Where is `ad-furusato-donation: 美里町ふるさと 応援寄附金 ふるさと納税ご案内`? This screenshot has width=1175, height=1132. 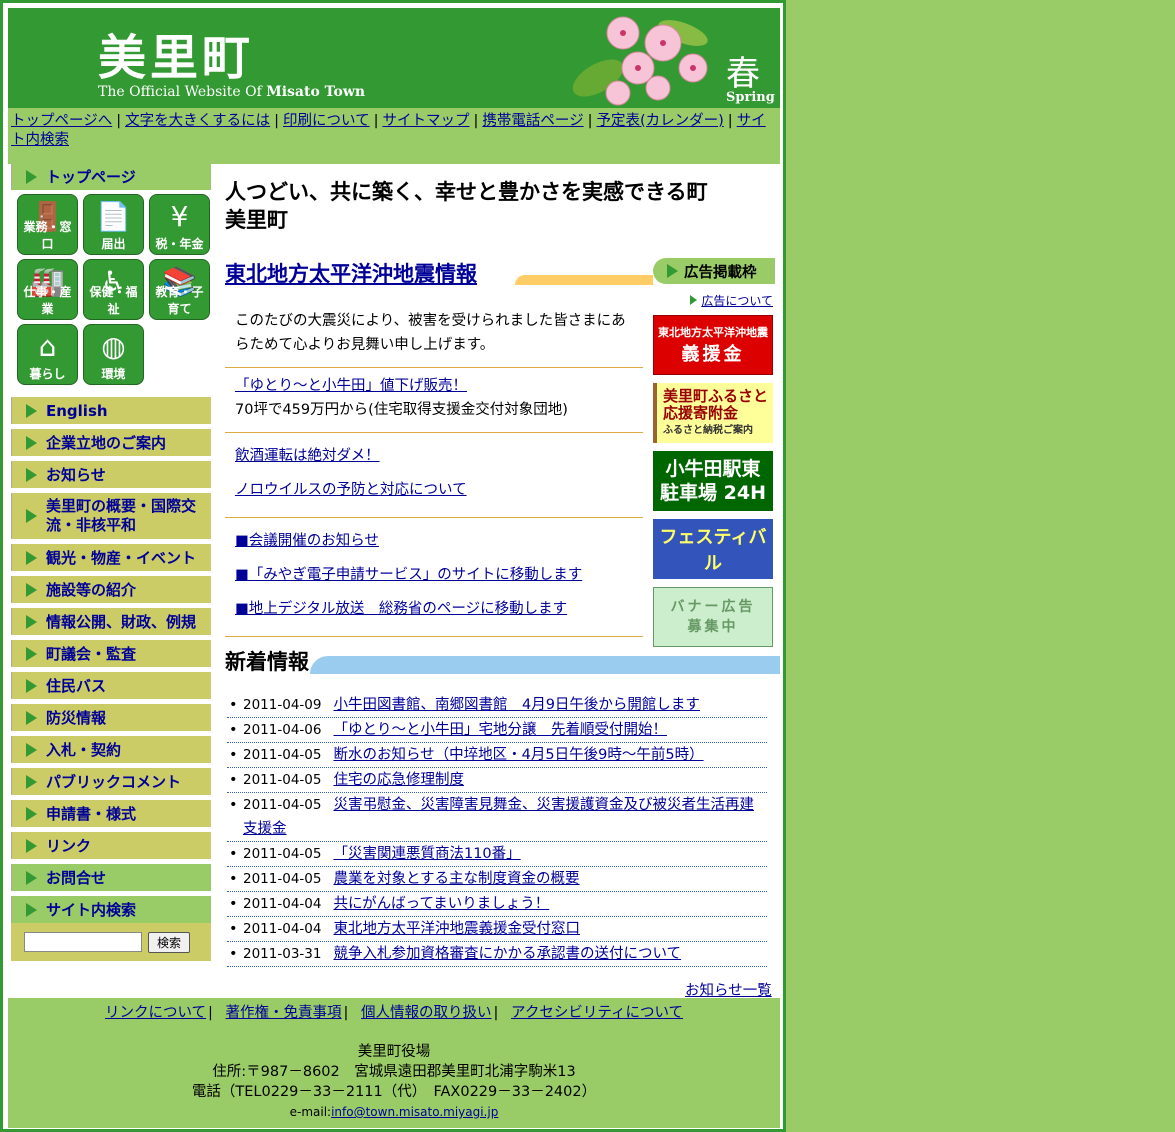
ad-furusato-donation: 美里町ふるさと 応援寄附金 ふるさと納税ご案内 is located at coordinates (713, 413).